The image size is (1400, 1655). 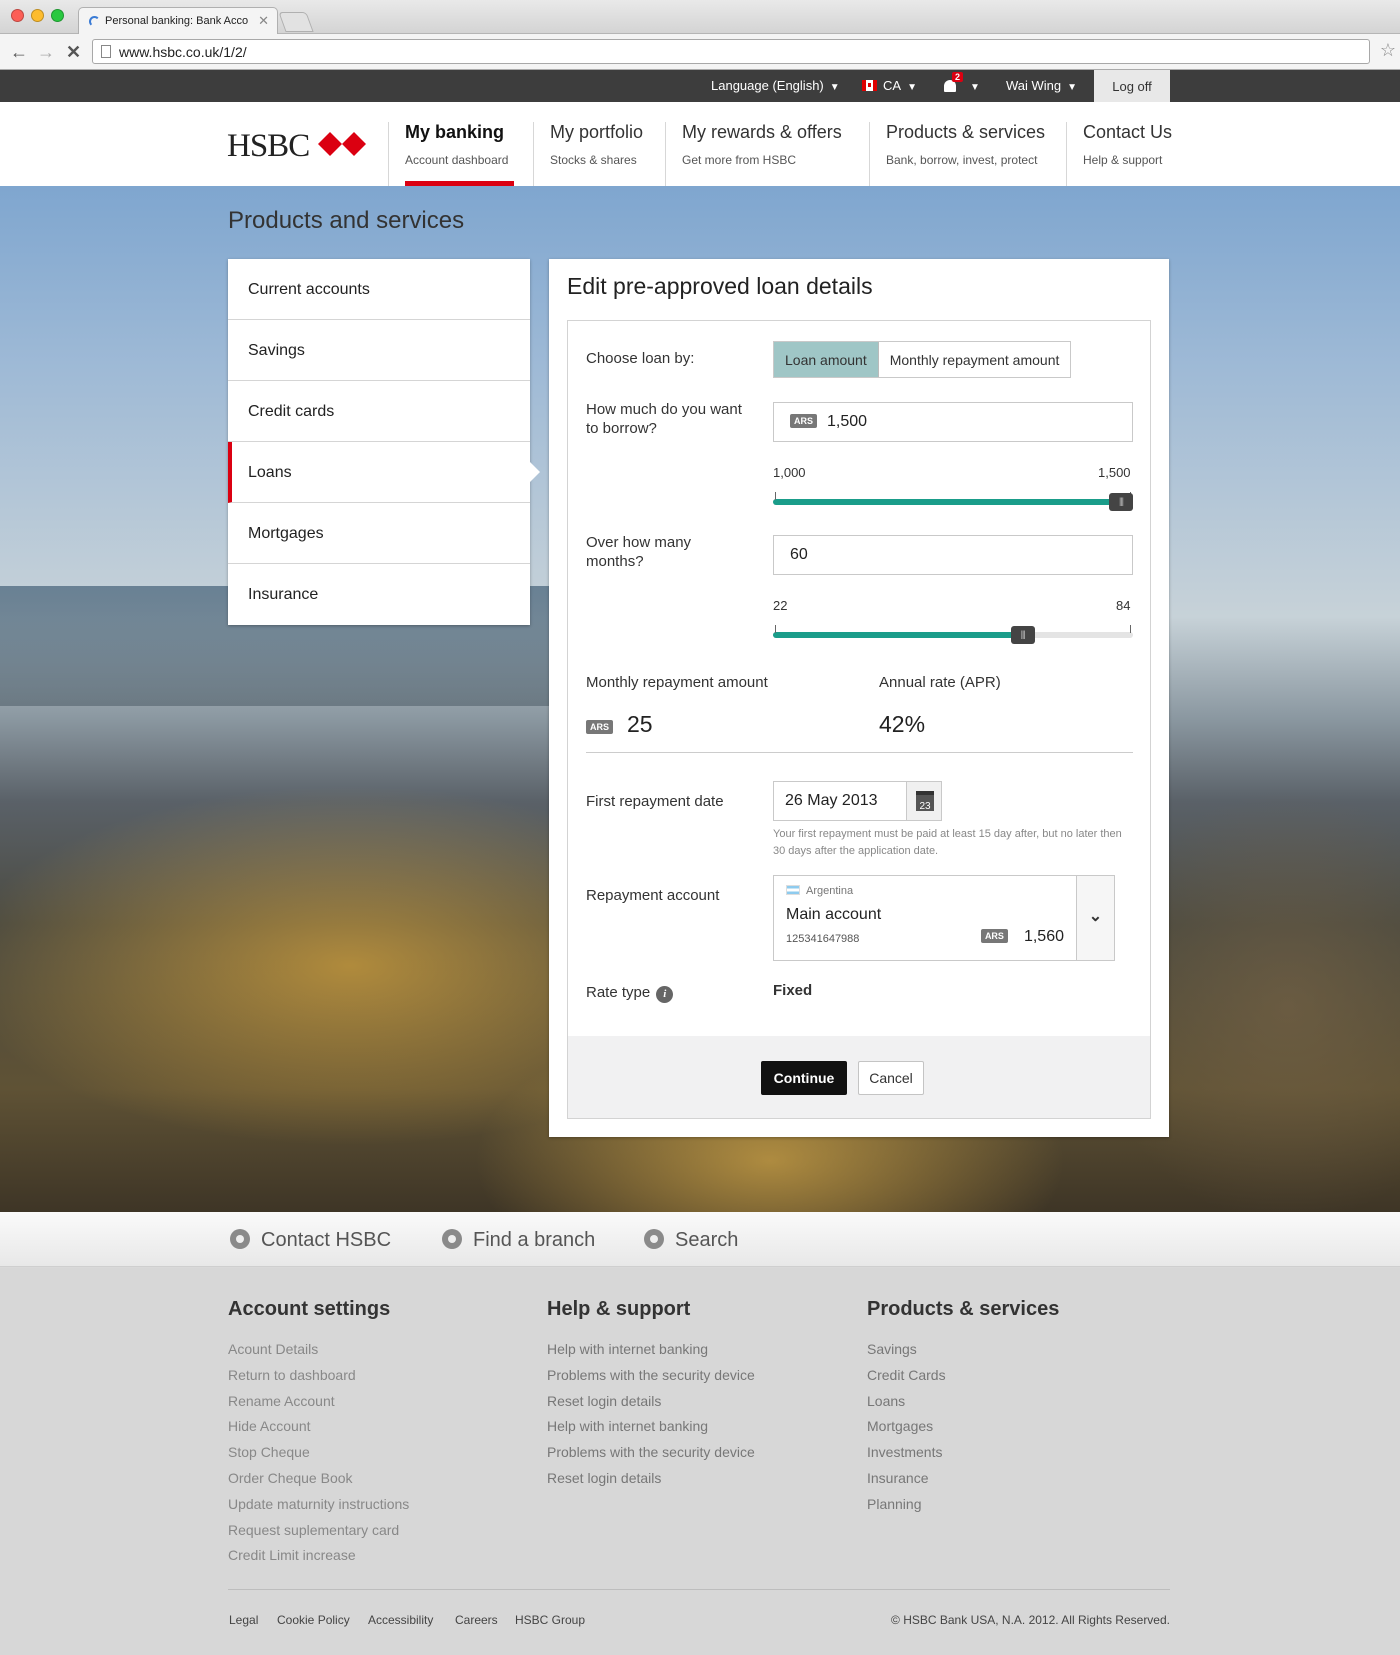 What do you see at coordinates (924, 801) in the screenshot?
I see `calendar-button: 23` at bounding box center [924, 801].